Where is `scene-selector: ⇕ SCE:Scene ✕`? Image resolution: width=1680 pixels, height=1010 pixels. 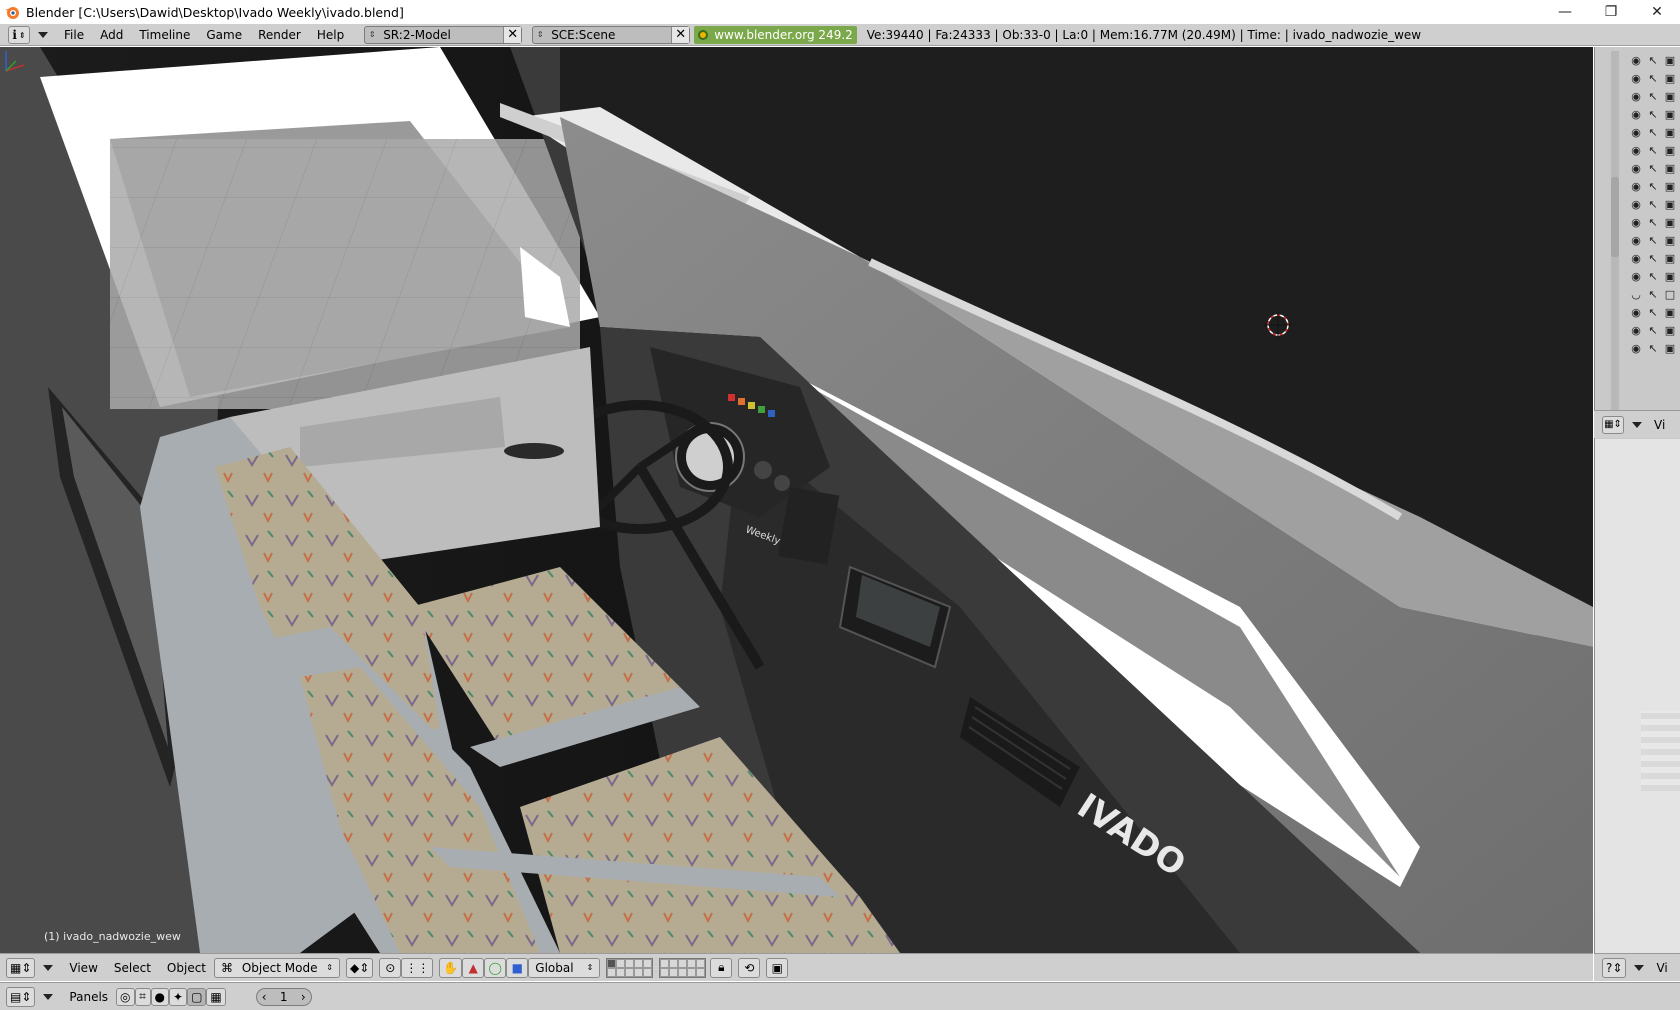 scene-selector: ⇕ SCE:Scene ✕ is located at coordinates (611, 34).